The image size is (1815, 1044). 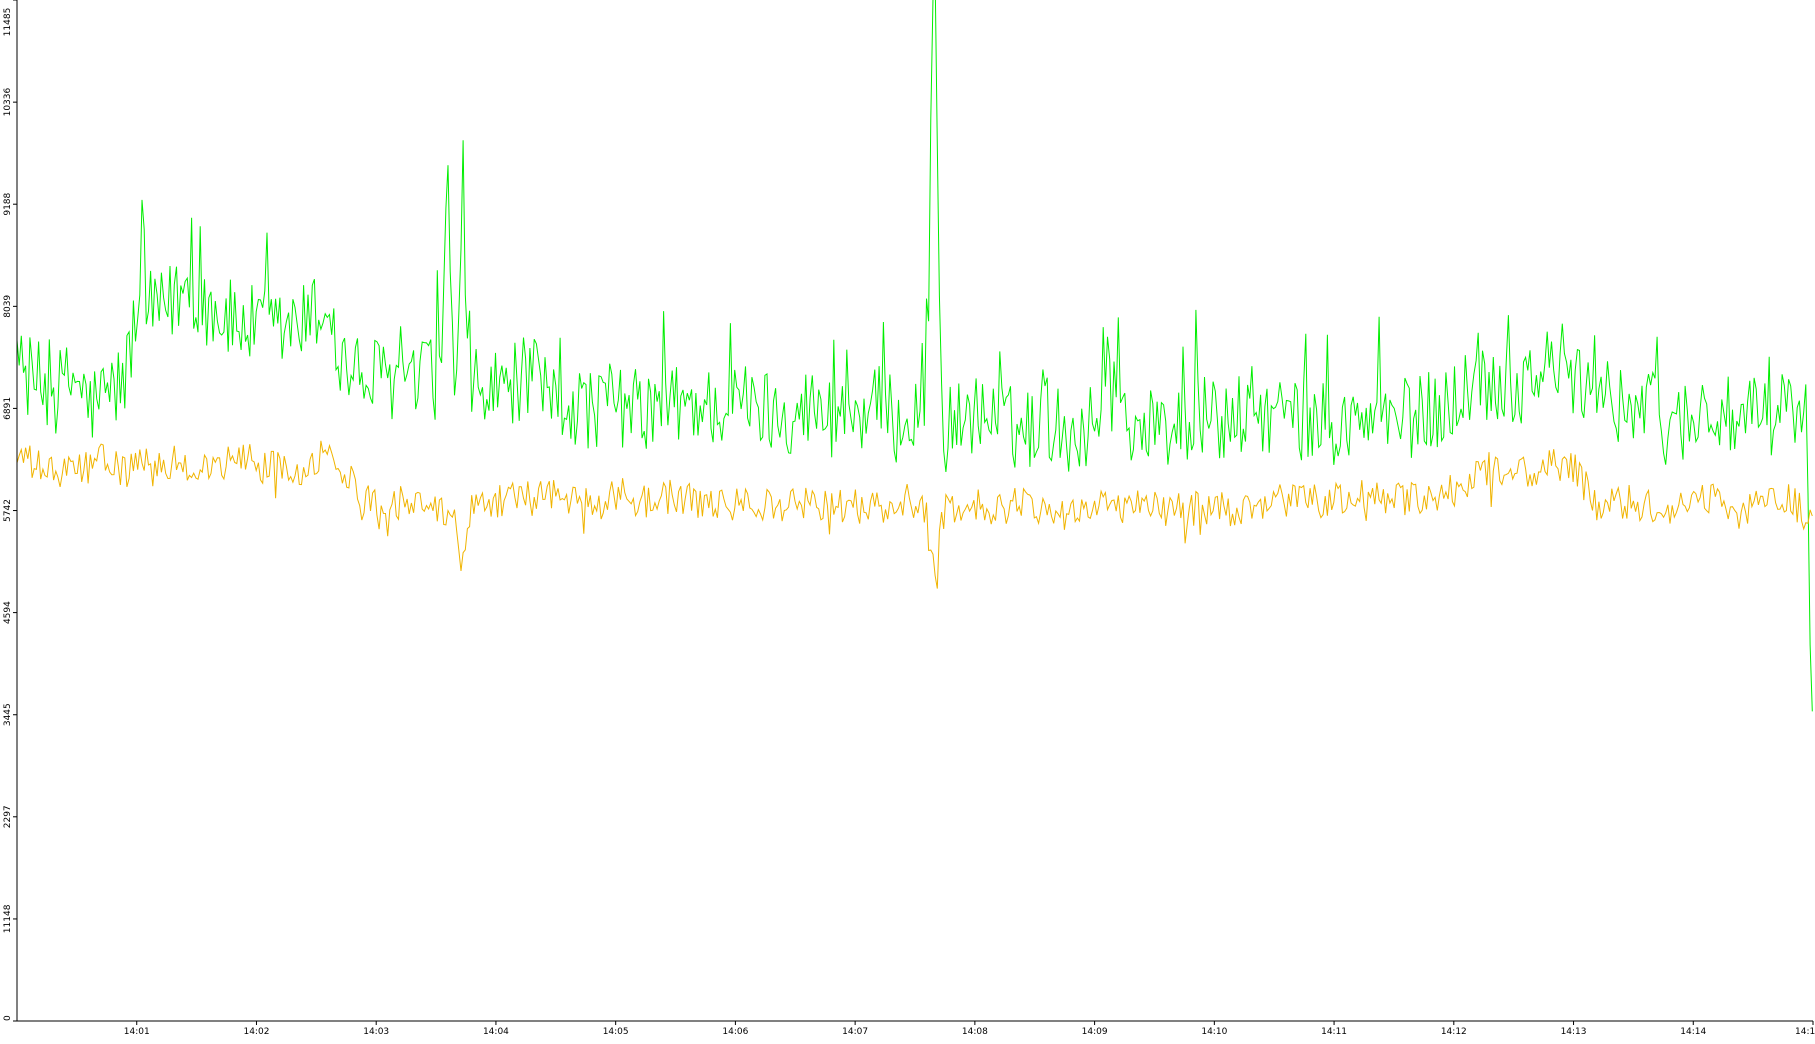 I want to click on y-tick-label: 9188, so click(x=8, y=203).